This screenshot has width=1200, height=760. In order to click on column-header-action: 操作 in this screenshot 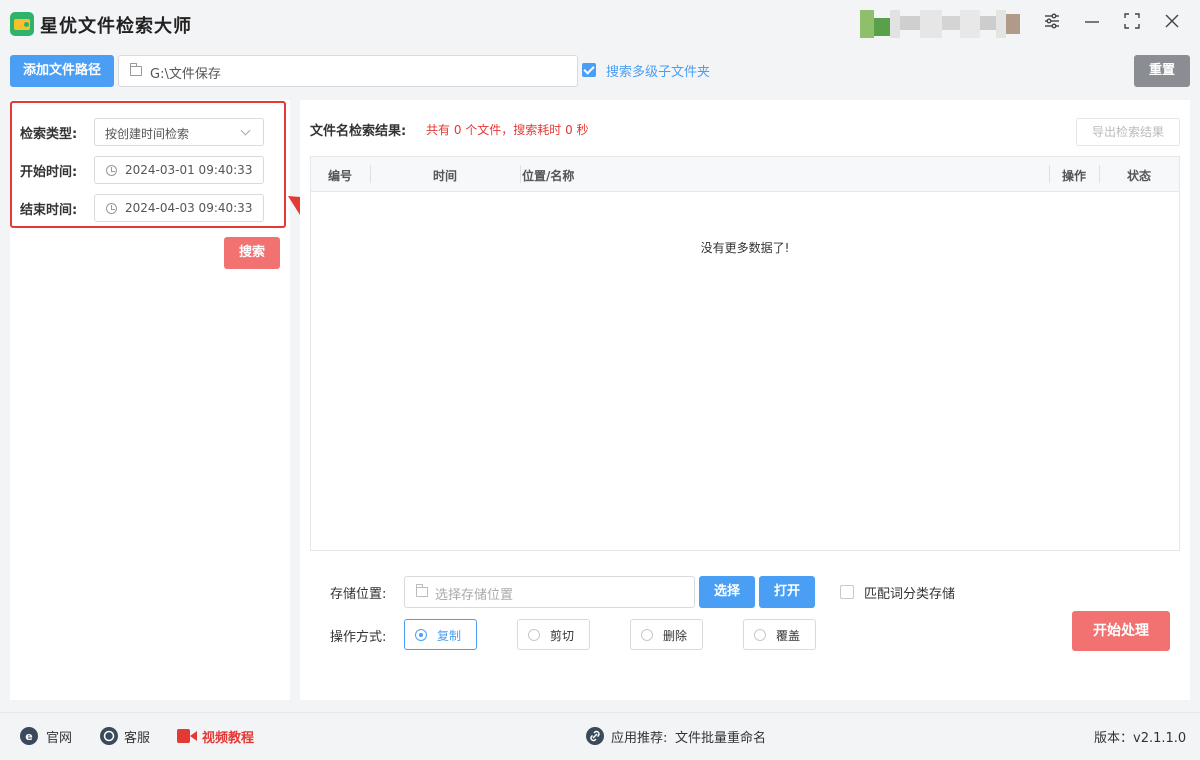, I will do `click(1074, 176)`.